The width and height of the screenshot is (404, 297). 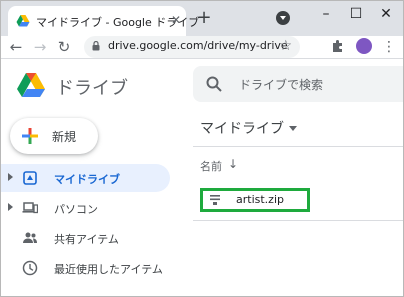 I want to click on minimize-button: –, so click(x=326, y=14).